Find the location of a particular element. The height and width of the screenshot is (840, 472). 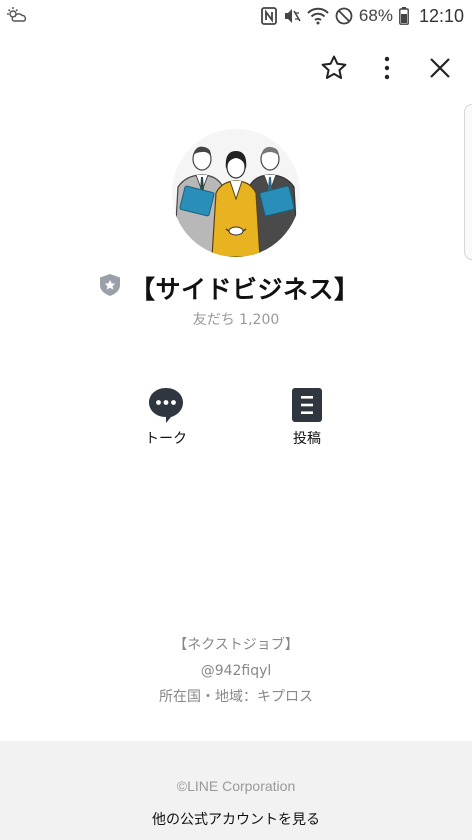

star-icon is located at coordinates (334, 67).